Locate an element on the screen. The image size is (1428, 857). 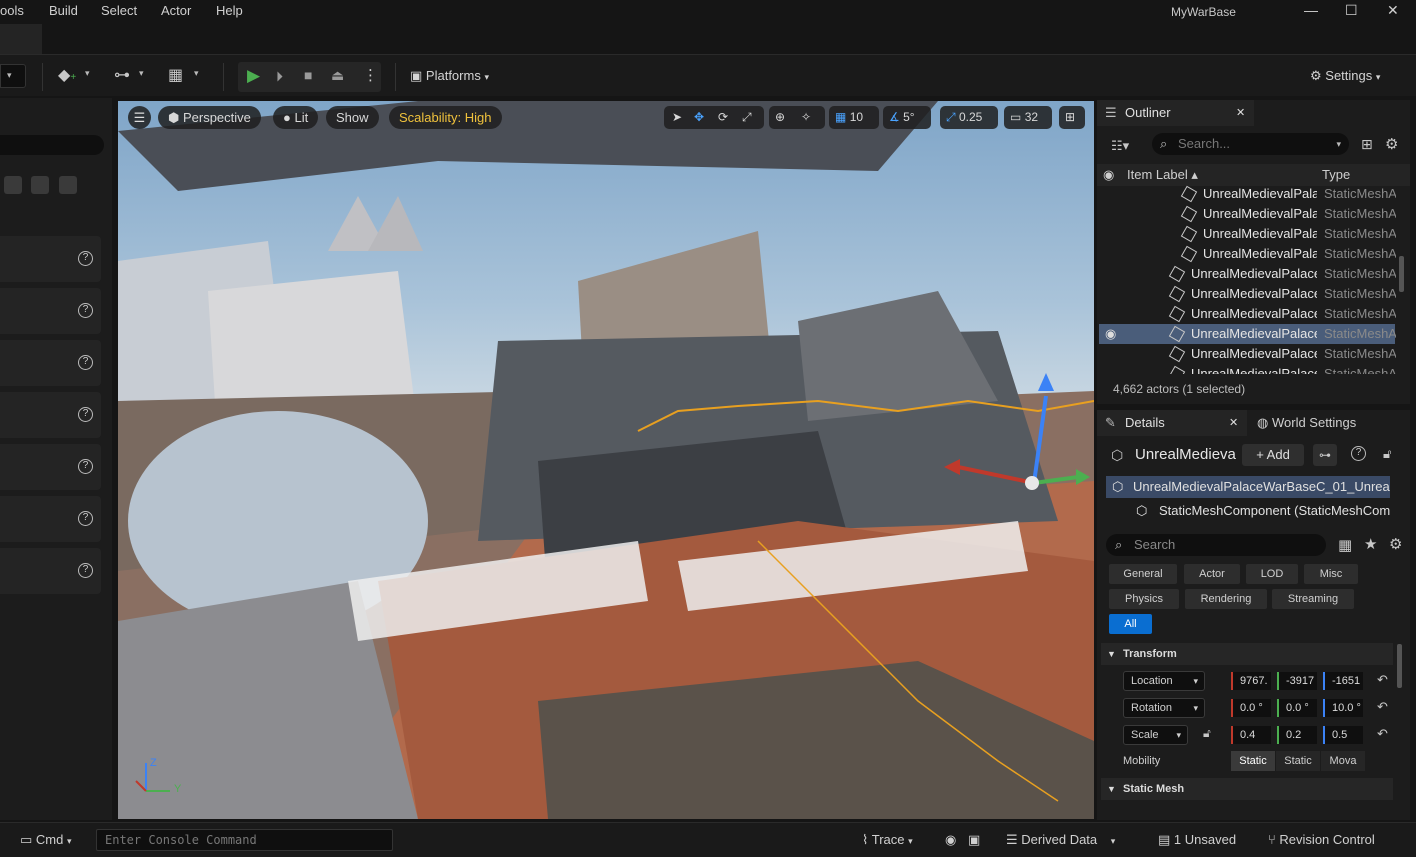
filter-misc: Misc is located at coordinates (1331, 574).